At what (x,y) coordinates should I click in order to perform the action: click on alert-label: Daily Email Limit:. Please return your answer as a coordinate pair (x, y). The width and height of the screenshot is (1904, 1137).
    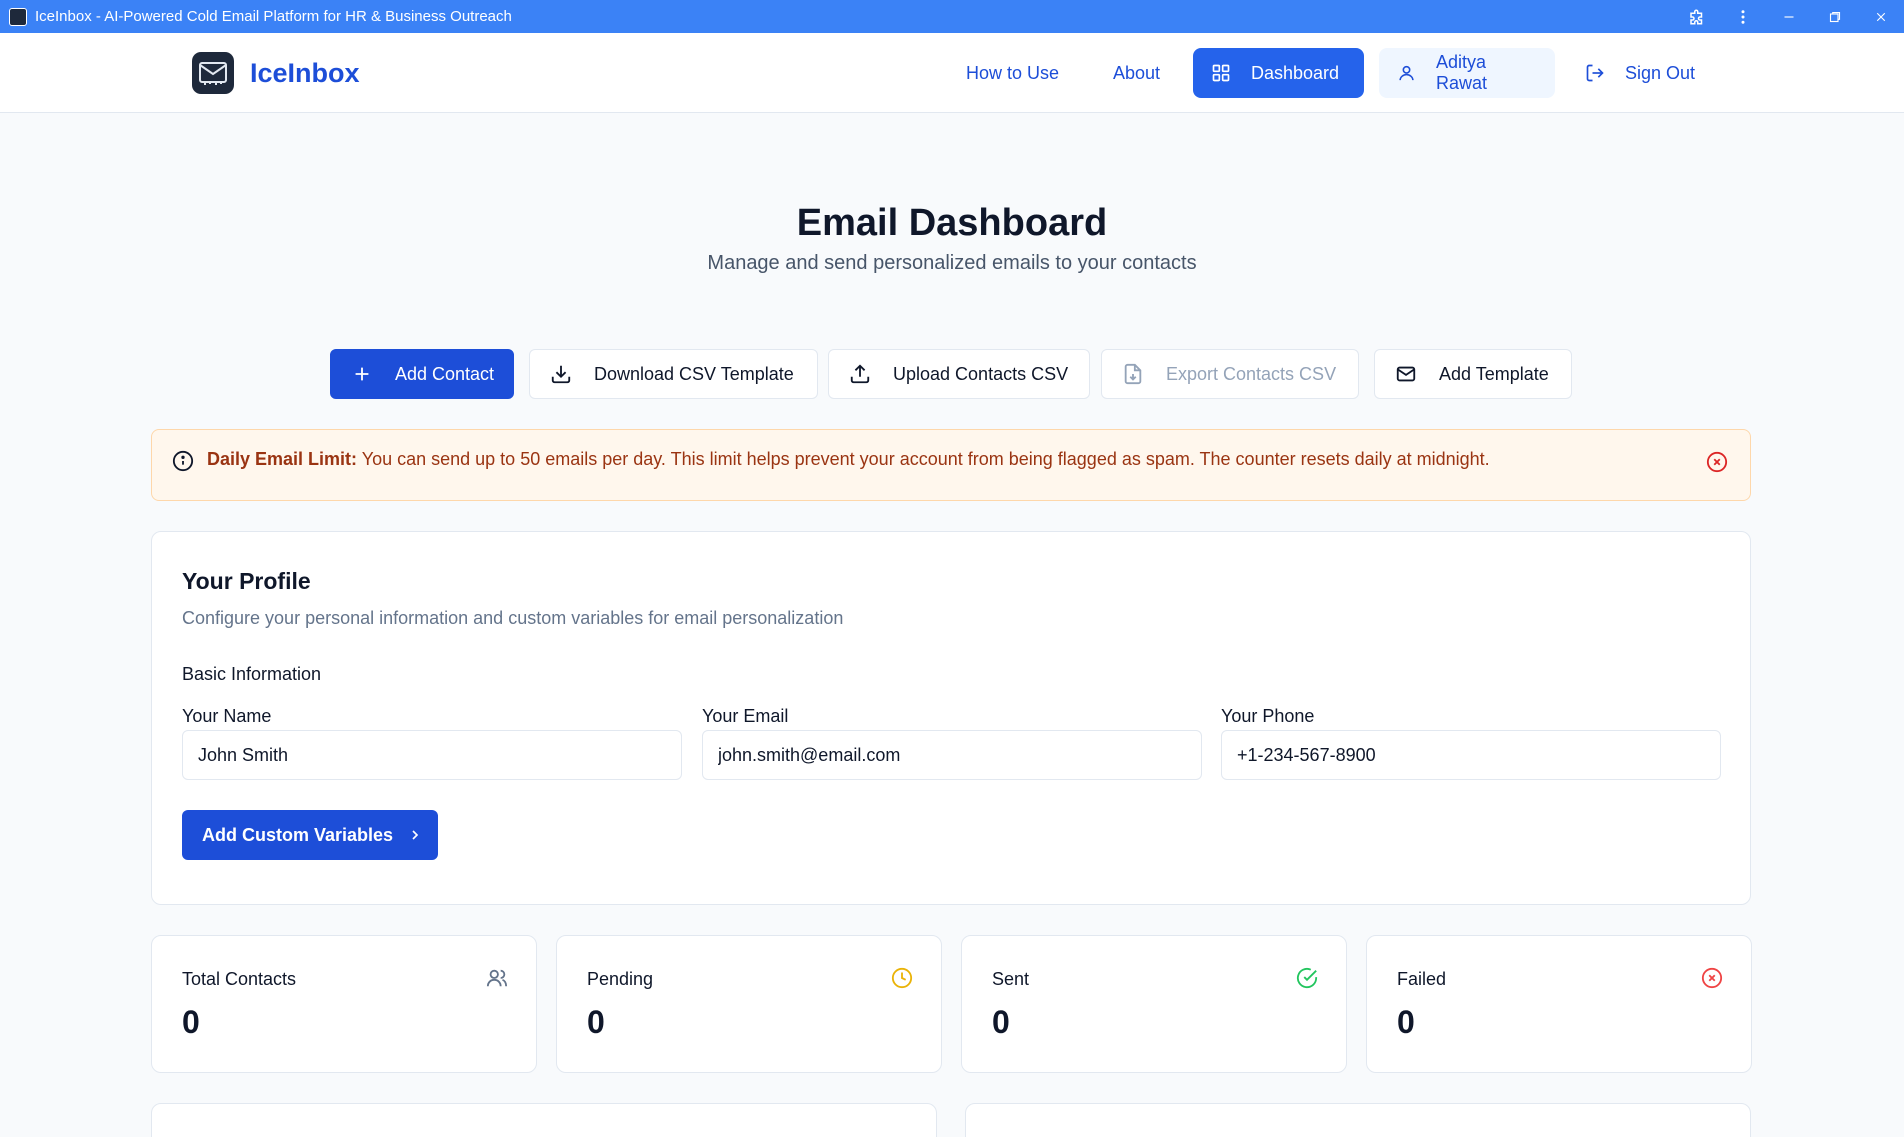
    Looking at the image, I should click on (282, 459).